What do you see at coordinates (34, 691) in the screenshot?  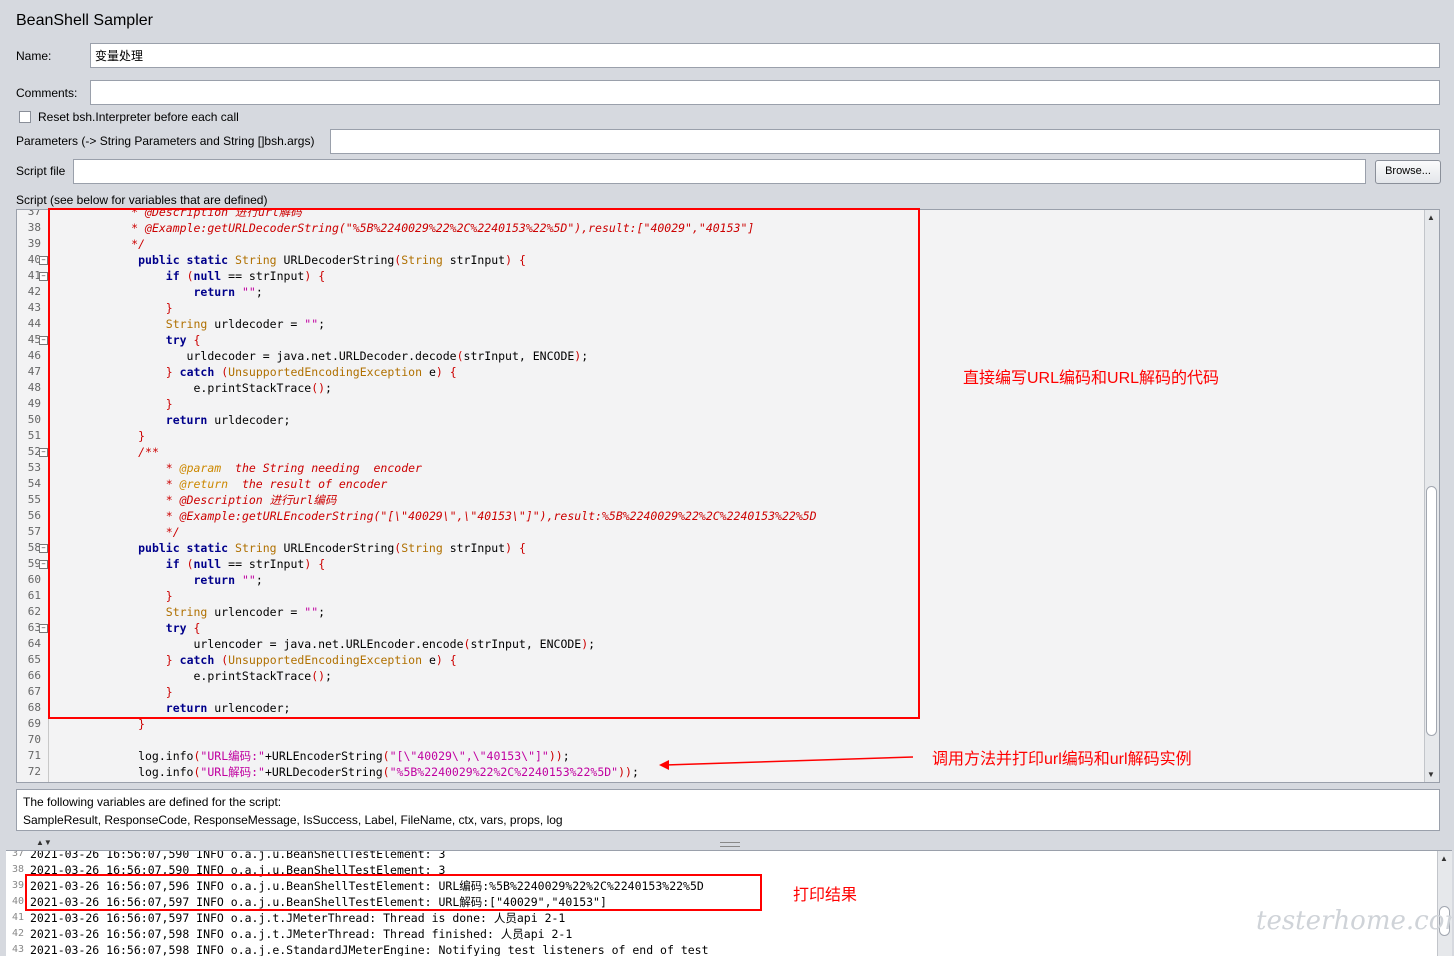 I see `line-number: 67` at bounding box center [34, 691].